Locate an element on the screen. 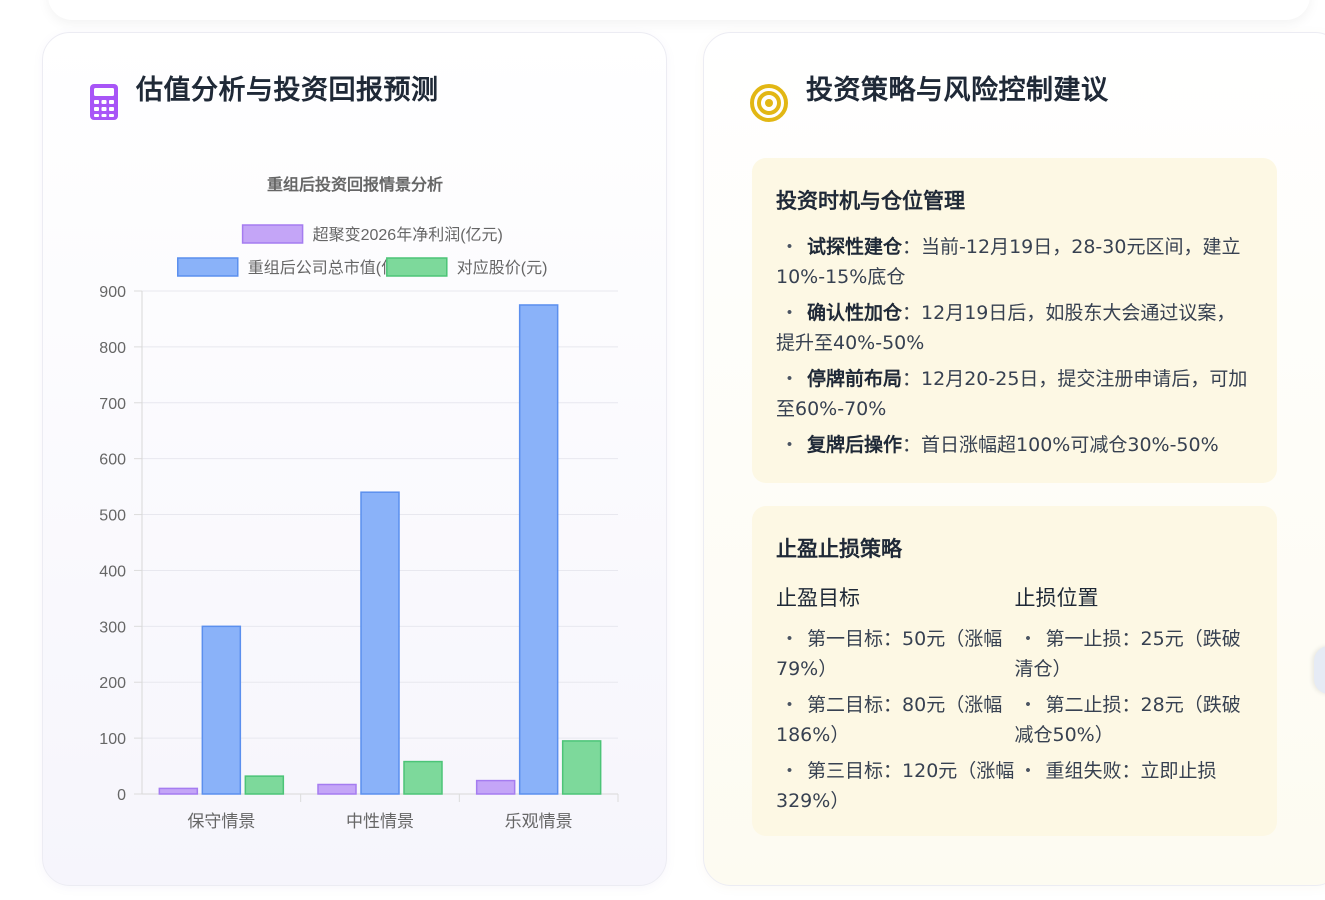 The height and width of the screenshot is (900, 1325). list-item: ・第二止损：28元（跌破减仓50%） is located at coordinates (1127, 720).